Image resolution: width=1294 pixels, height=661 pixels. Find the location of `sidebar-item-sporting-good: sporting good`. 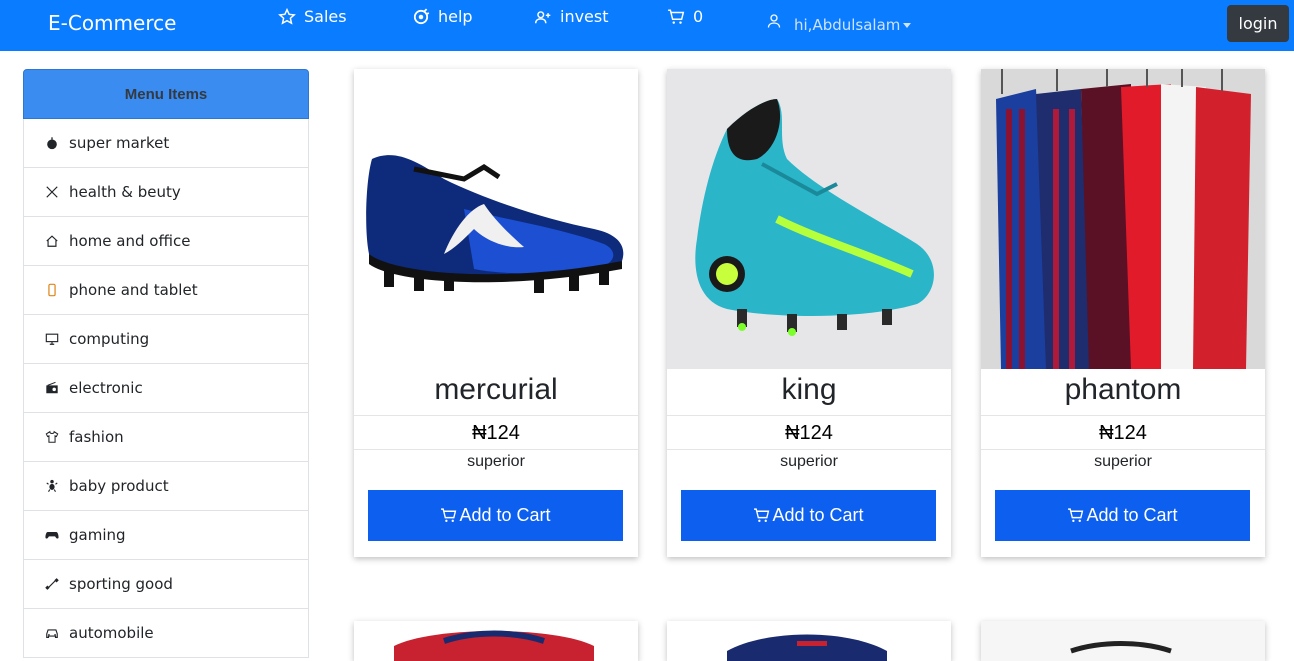

sidebar-item-sporting-good: sporting good is located at coordinates (166, 584).